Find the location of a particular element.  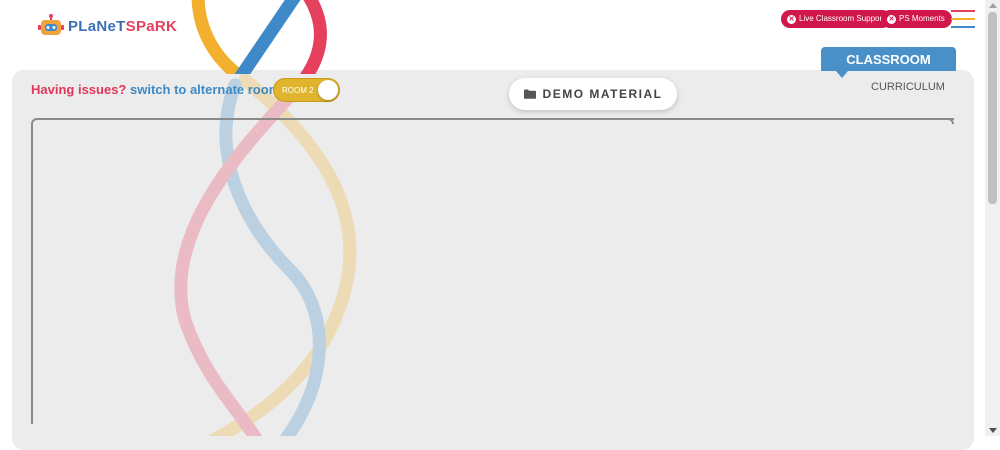

scrollbar-thumb is located at coordinates (992, 108).